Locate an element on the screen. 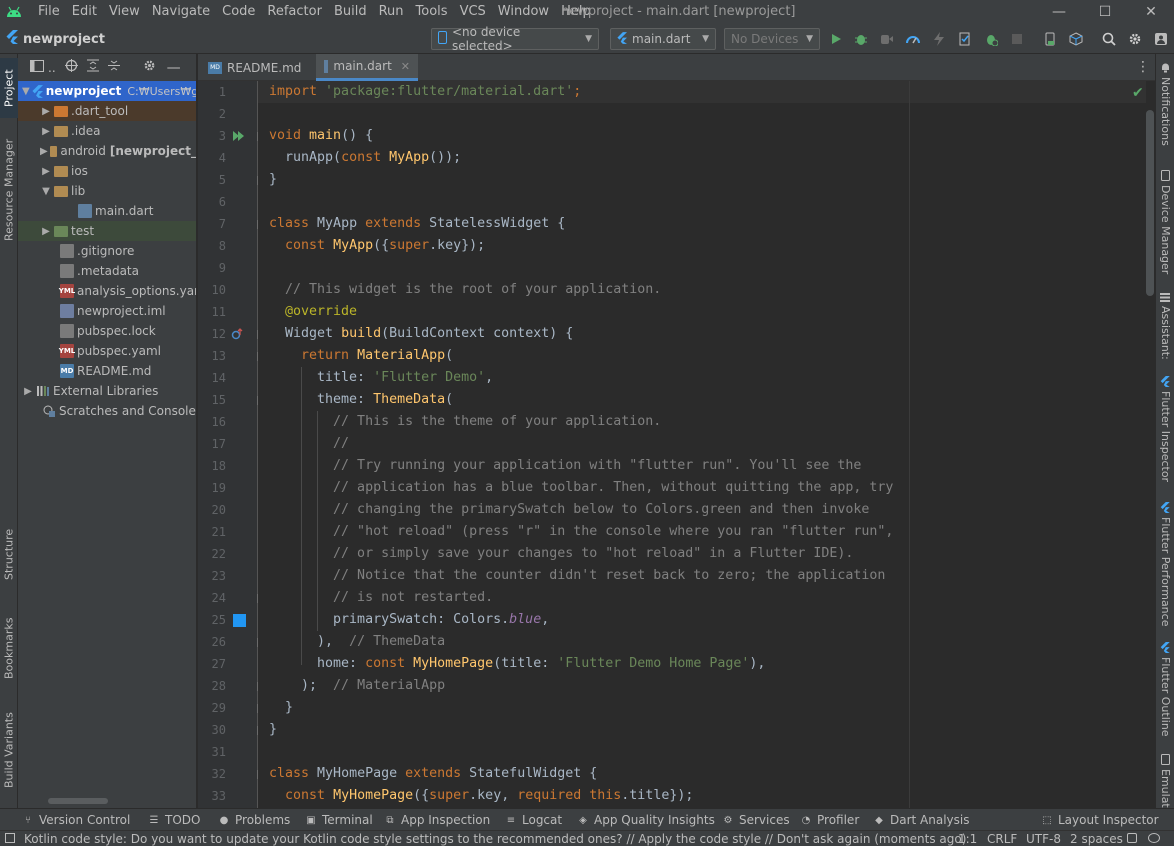  project-view-icon is located at coordinates (37, 67).